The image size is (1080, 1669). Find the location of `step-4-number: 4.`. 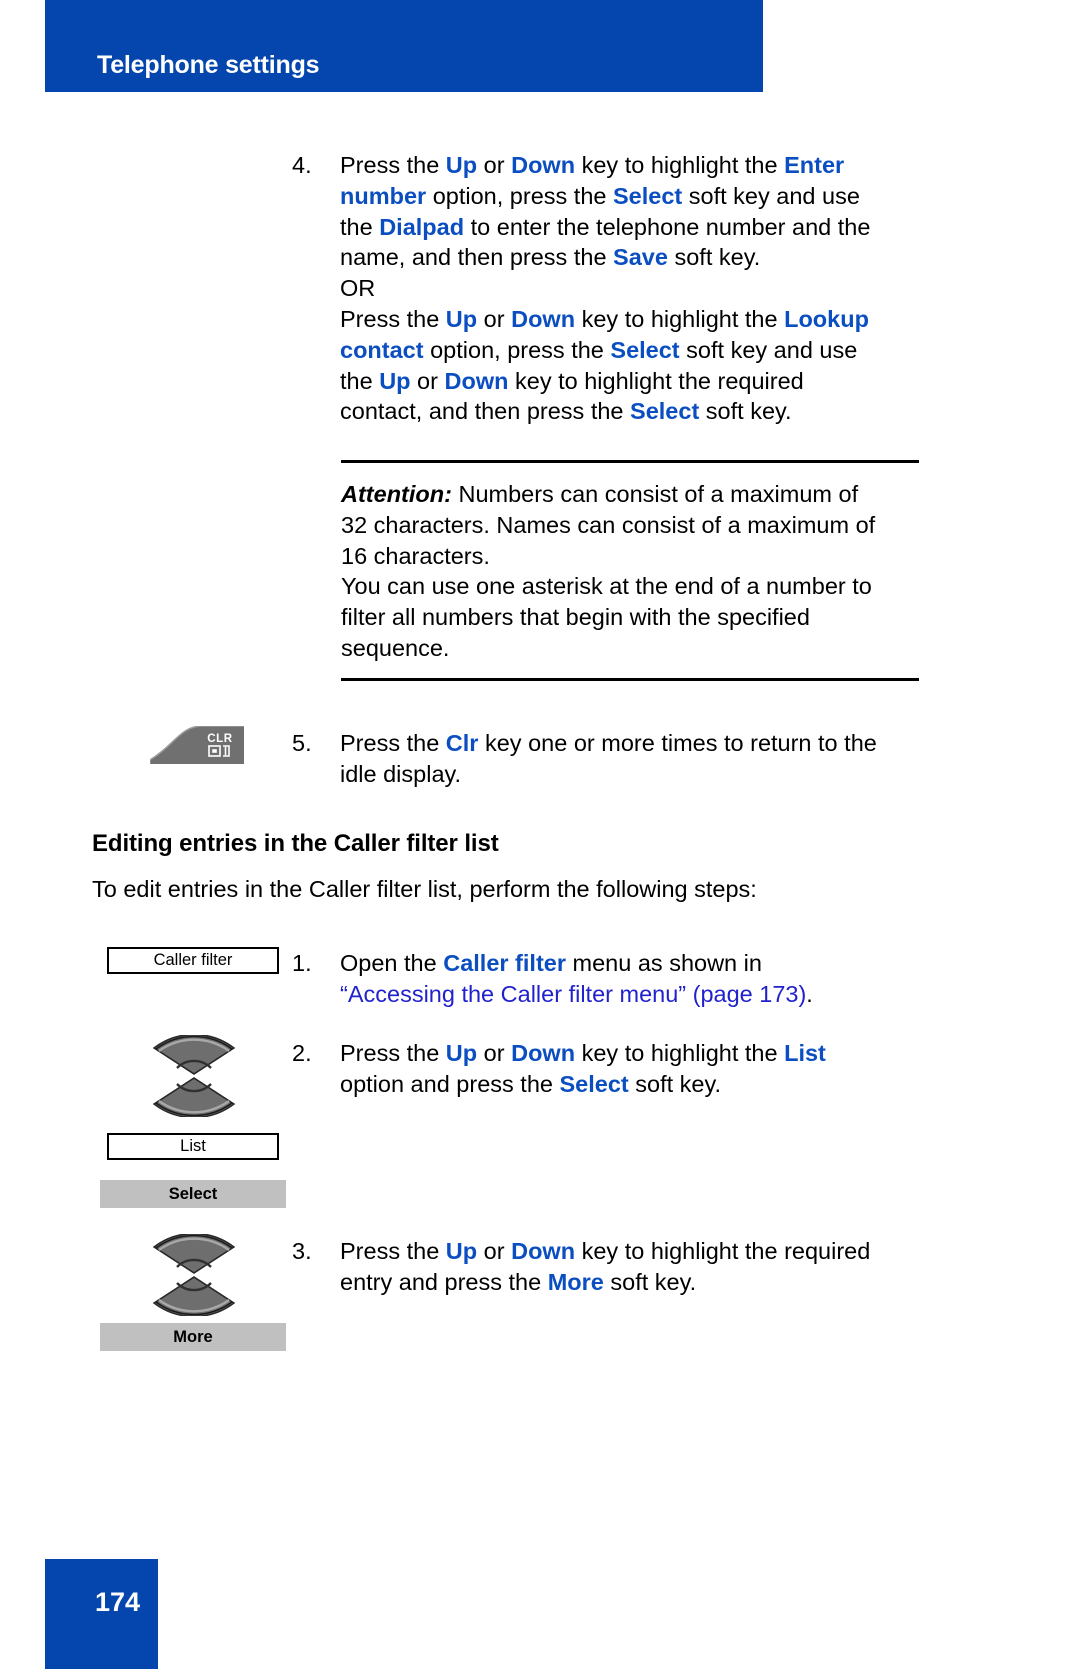

step-4-number: 4. is located at coordinates (302, 165).